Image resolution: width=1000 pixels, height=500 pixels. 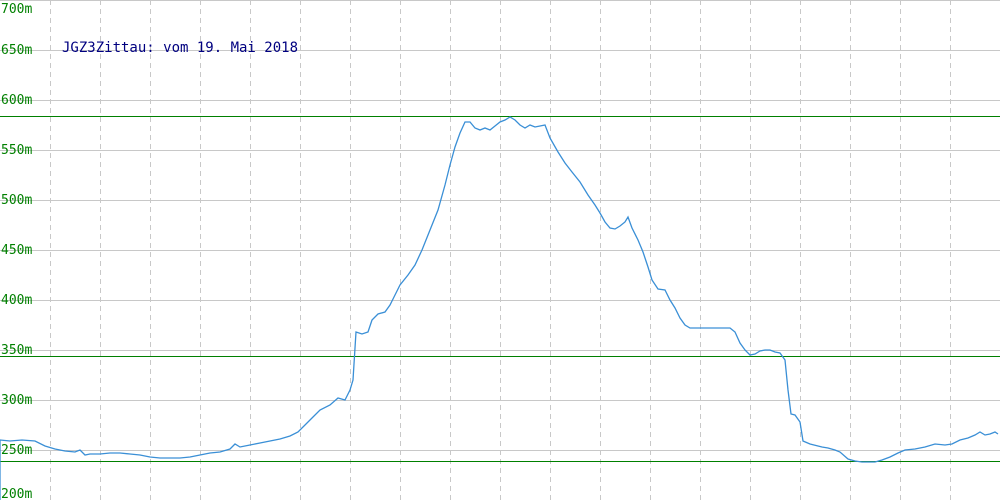 What do you see at coordinates (180, 48) in the screenshot?
I see `chart-title: JGZ3Zittau: vom 19. Mai 2018` at bounding box center [180, 48].